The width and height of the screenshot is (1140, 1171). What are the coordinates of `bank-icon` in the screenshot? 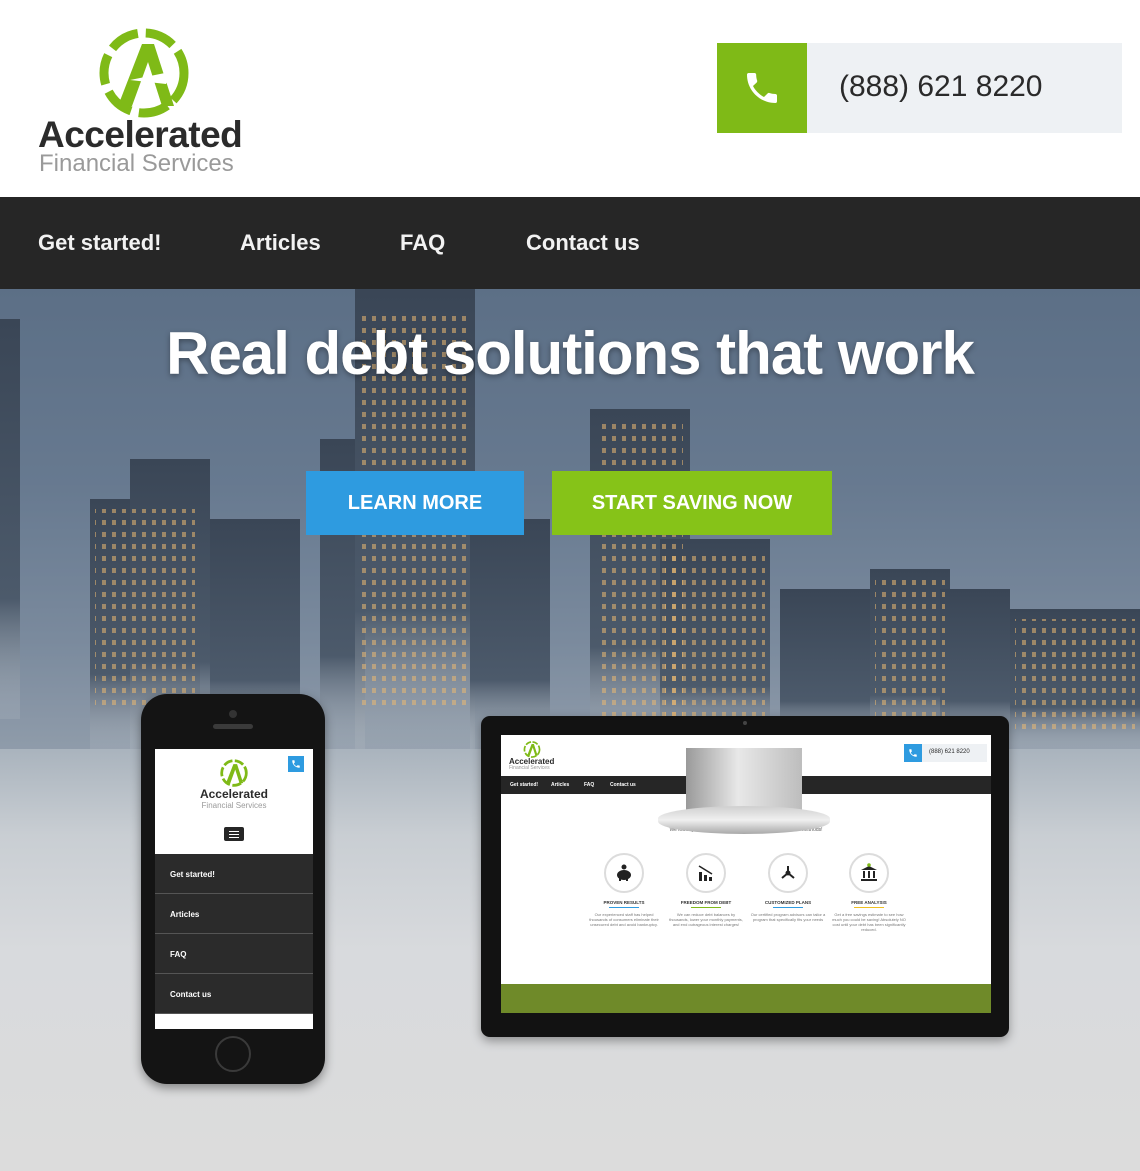 It's located at (869, 873).